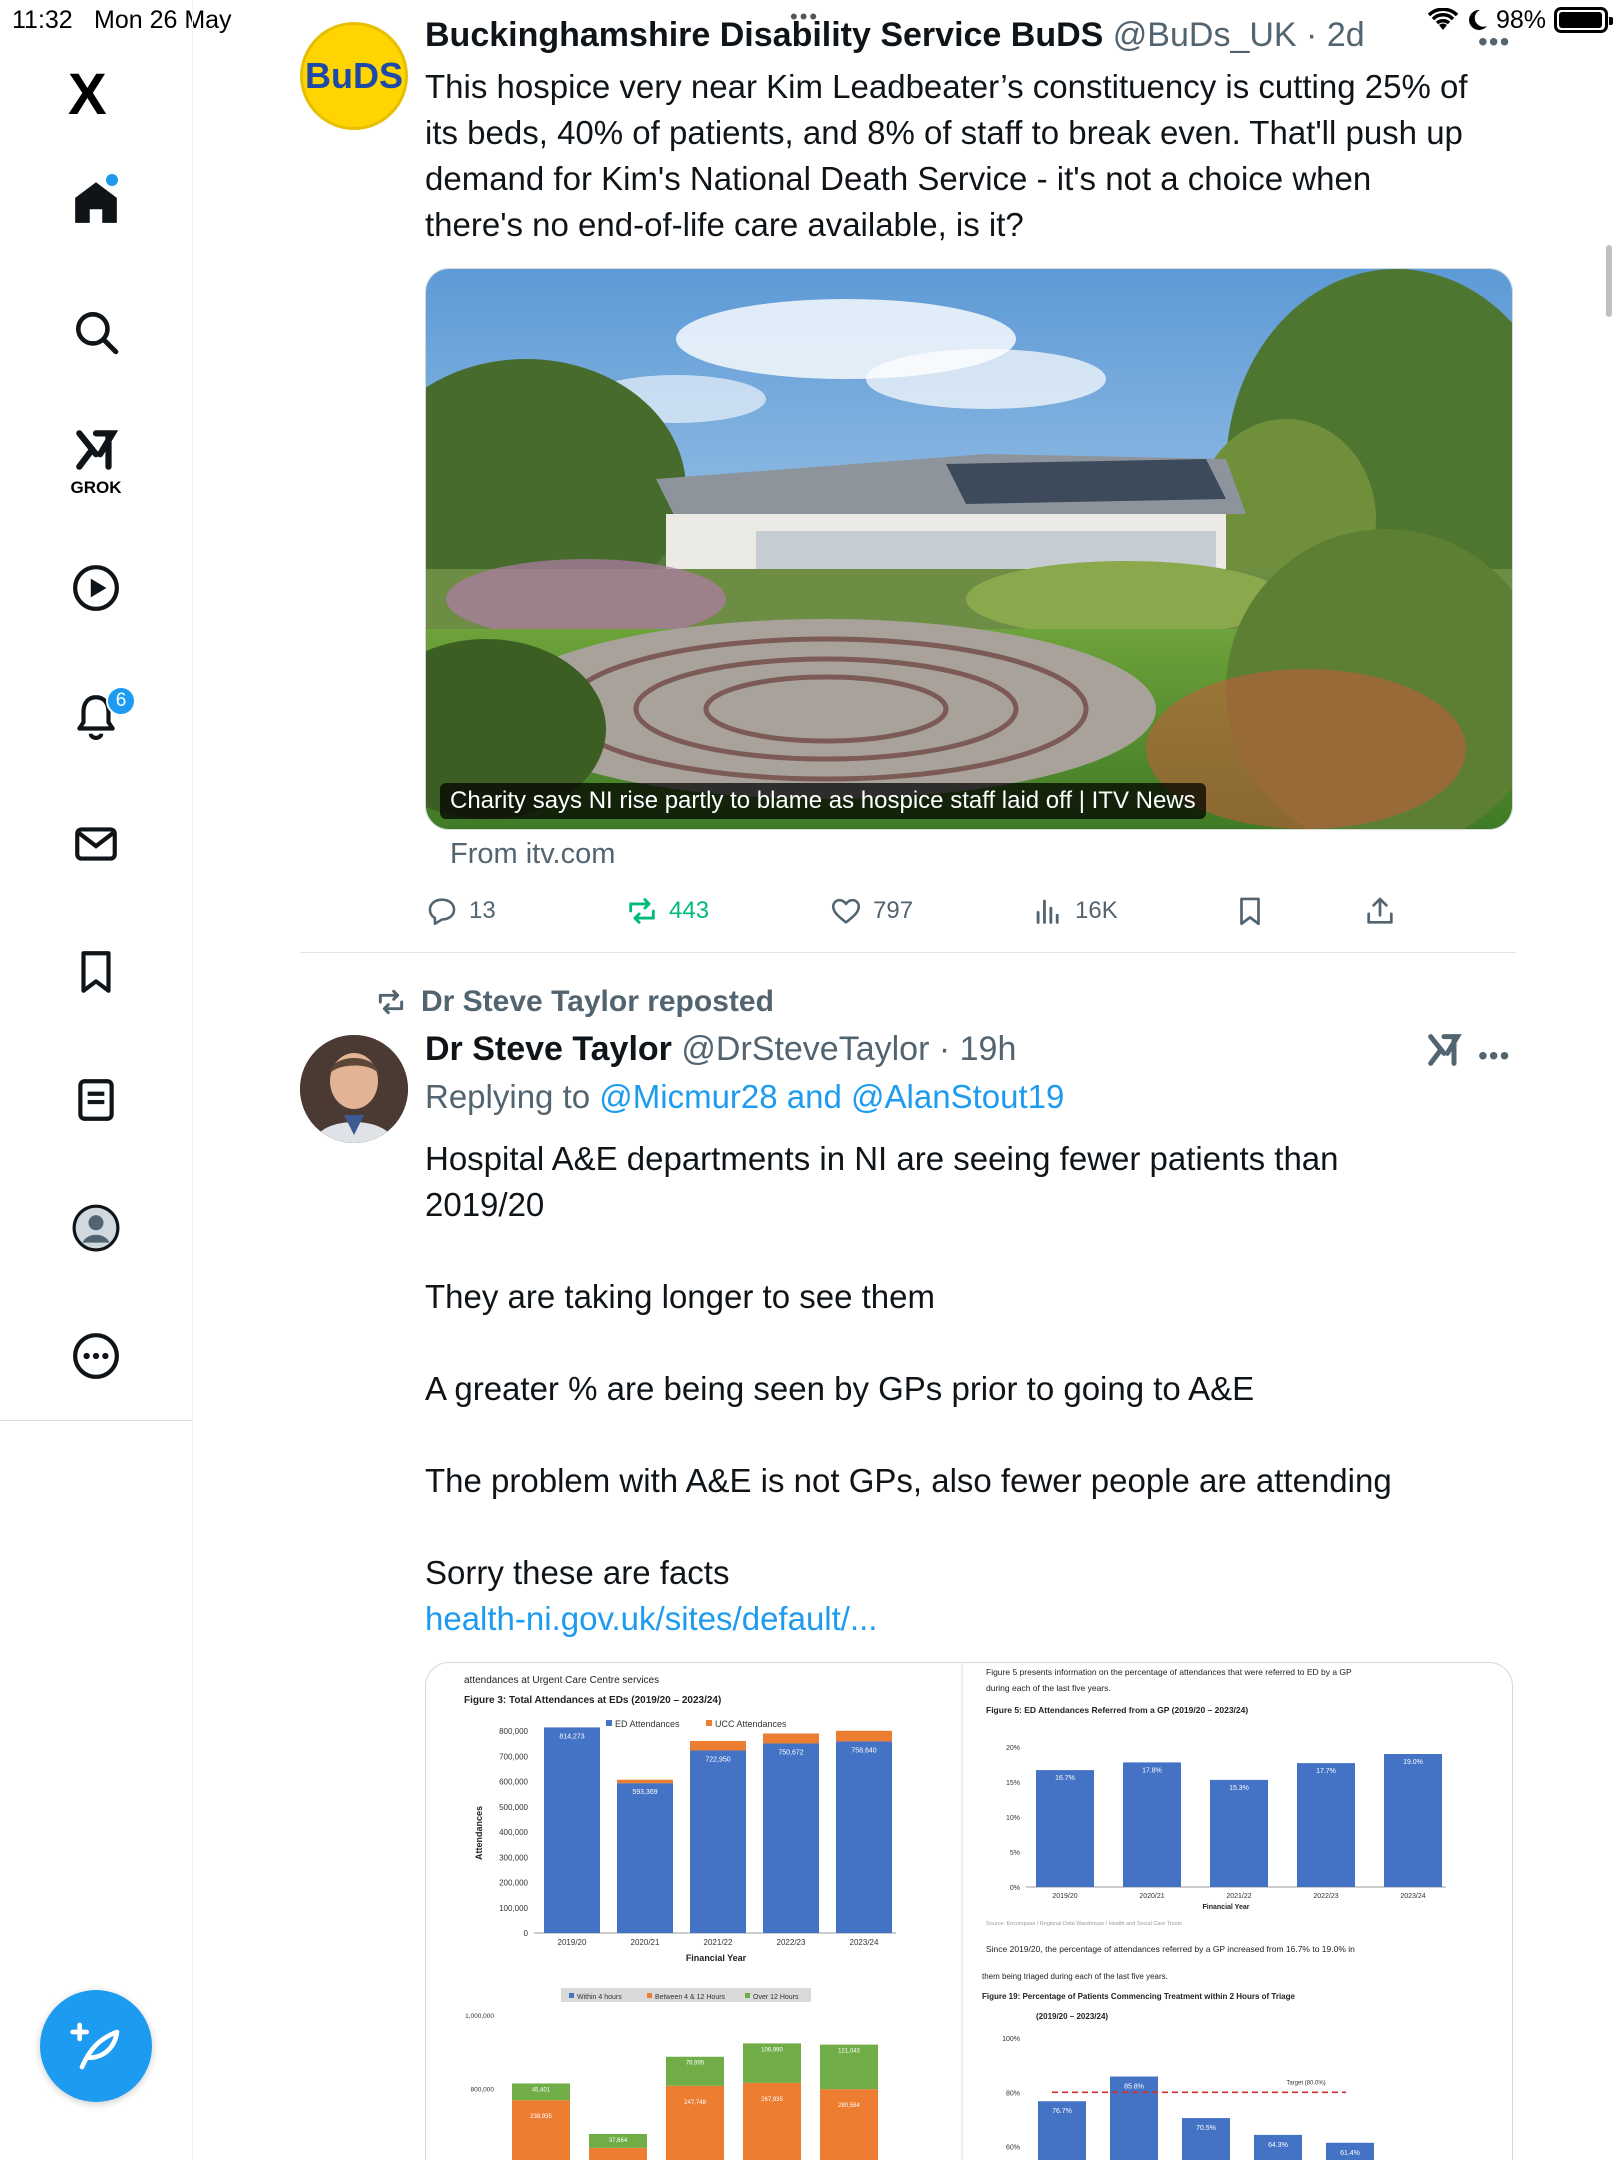 This screenshot has width=1620, height=2160. I want to click on grok-icon, so click(96, 450).